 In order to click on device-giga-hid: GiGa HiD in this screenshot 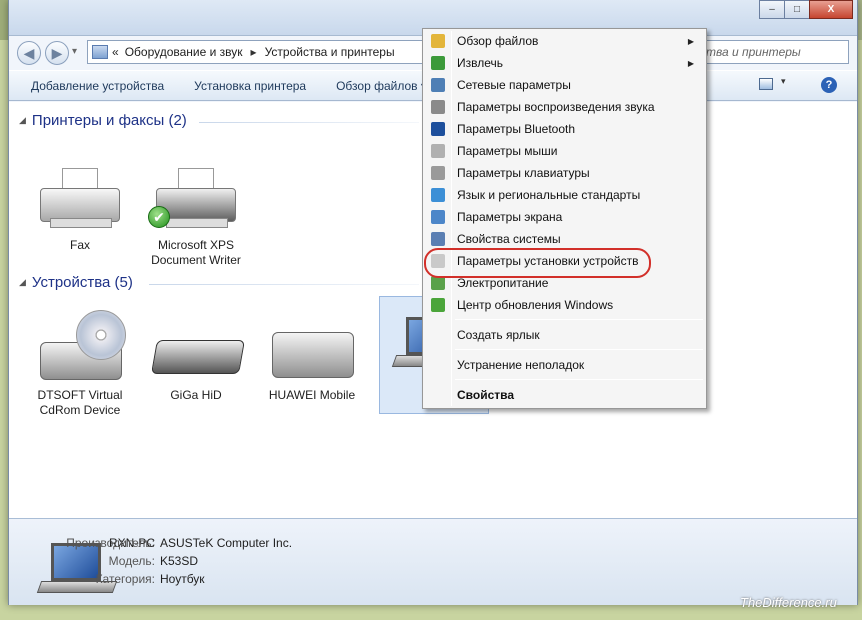, I will do `click(196, 356)`.